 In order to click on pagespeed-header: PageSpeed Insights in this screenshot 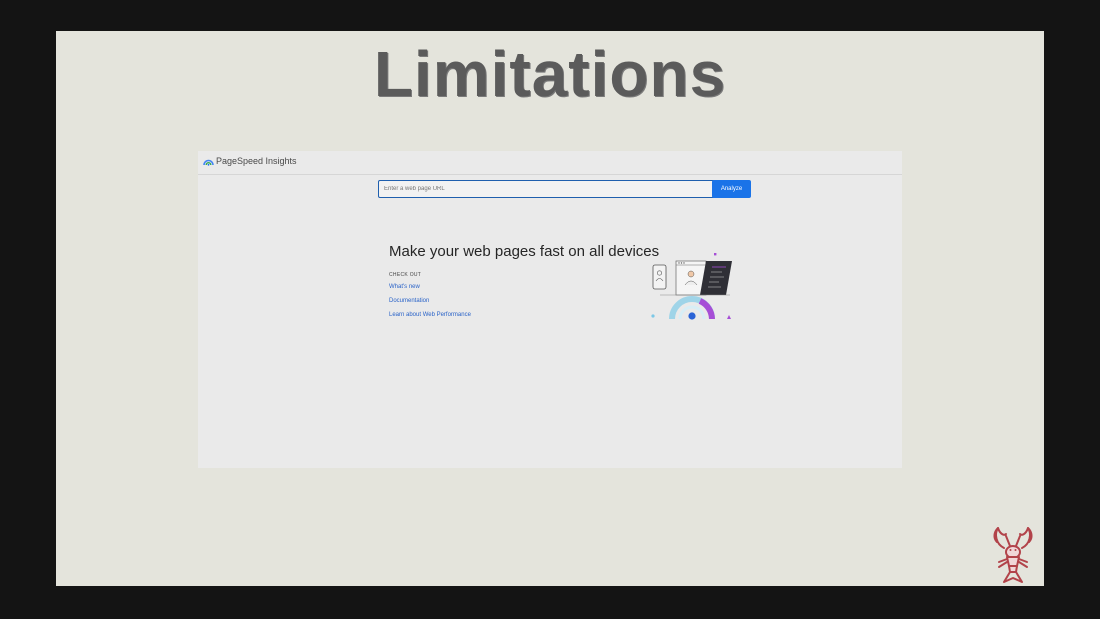, I will do `click(550, 163)`.